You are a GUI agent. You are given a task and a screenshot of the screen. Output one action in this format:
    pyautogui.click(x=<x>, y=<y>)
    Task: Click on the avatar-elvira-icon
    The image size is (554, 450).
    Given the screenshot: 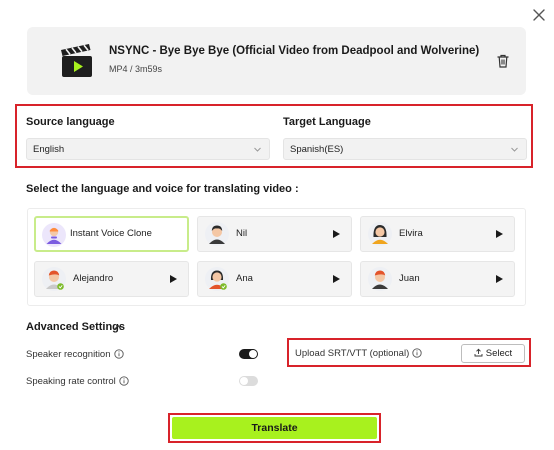 What is the action you would take?
    pyautogui.click(x=380, y=234)
    